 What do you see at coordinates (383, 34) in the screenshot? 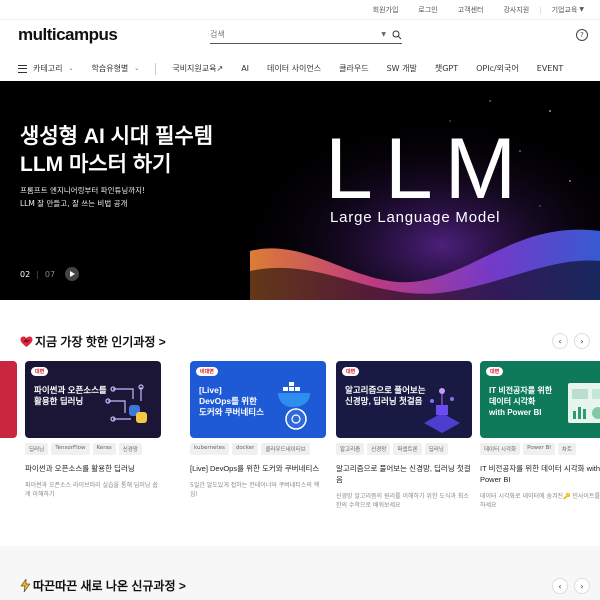
I see `caret-down-icon: ▼` at bounding box center [383, 34].